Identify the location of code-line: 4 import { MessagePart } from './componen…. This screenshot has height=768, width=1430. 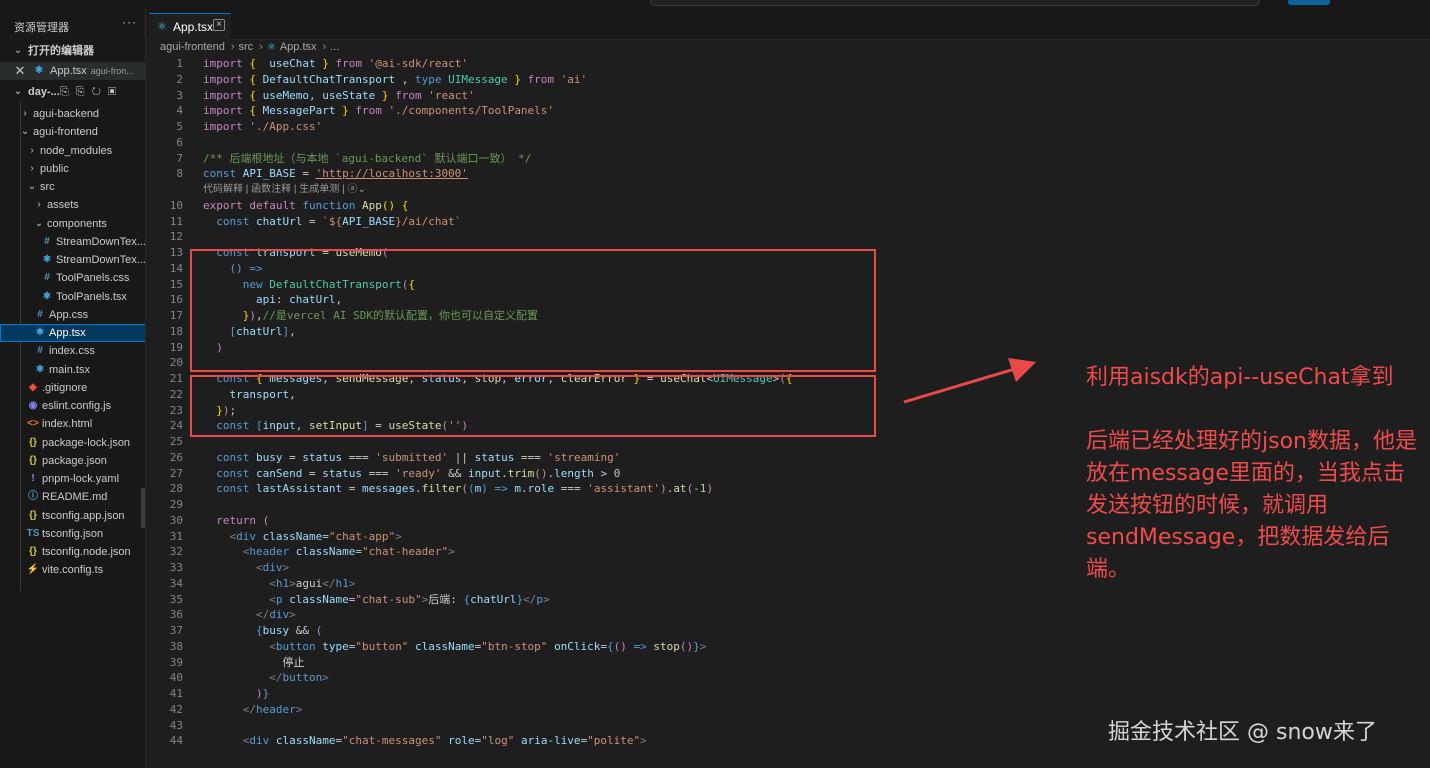
(788, 111).